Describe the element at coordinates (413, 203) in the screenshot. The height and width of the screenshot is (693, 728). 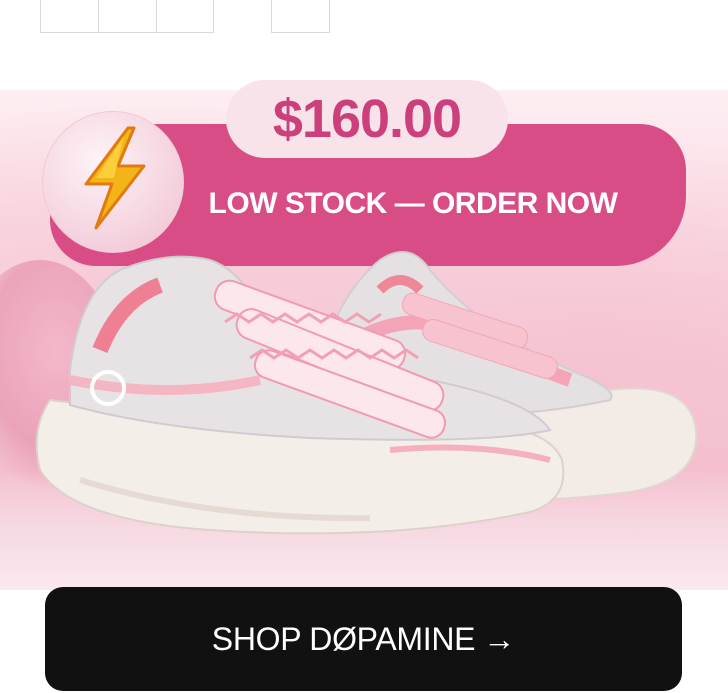
I see `low-stock-label: LOW STOCK — ORDER NOW` at that location.